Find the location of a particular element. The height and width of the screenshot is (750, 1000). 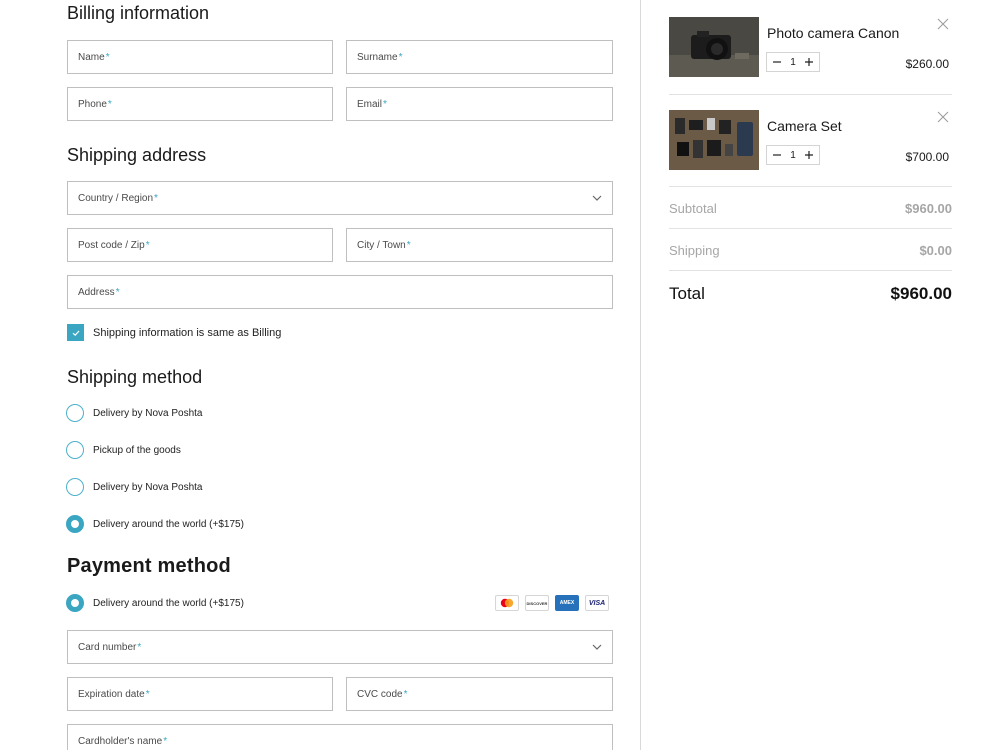

item-price: $700.00 is located at coordinates (927, 157).